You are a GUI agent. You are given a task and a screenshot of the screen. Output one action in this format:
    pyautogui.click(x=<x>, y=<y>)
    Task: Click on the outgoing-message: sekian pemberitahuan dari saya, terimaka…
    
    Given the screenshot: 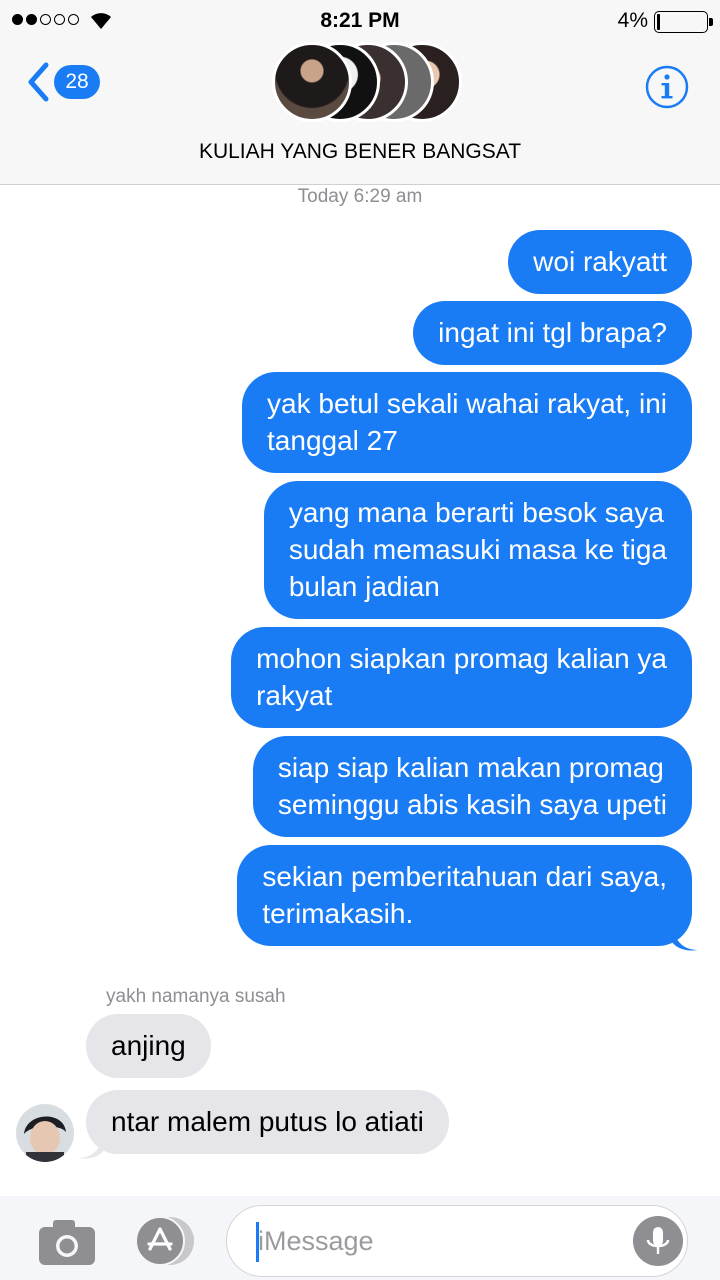 What is the action you would take?
    pyautogui.click(x=464, y=895)
    